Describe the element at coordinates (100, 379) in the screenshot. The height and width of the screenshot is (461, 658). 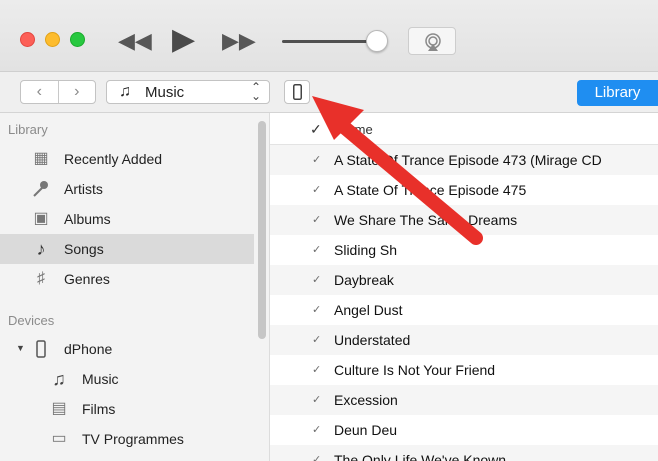
I see `sidebar-item-label: Music` at that location.